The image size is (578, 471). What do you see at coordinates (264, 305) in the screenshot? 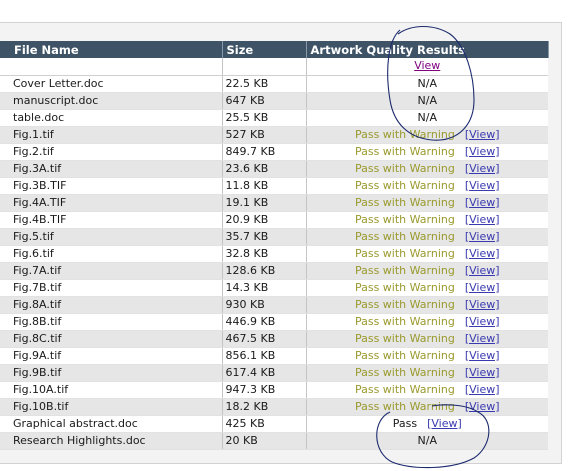
I see `file-size-cell: 930 KB` at bounding box center [264, 305].